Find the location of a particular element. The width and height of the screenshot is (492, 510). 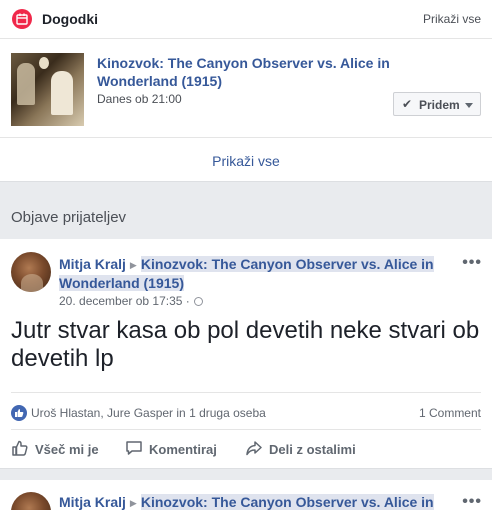

event-thumbnail is located at coordinates (47, 89).